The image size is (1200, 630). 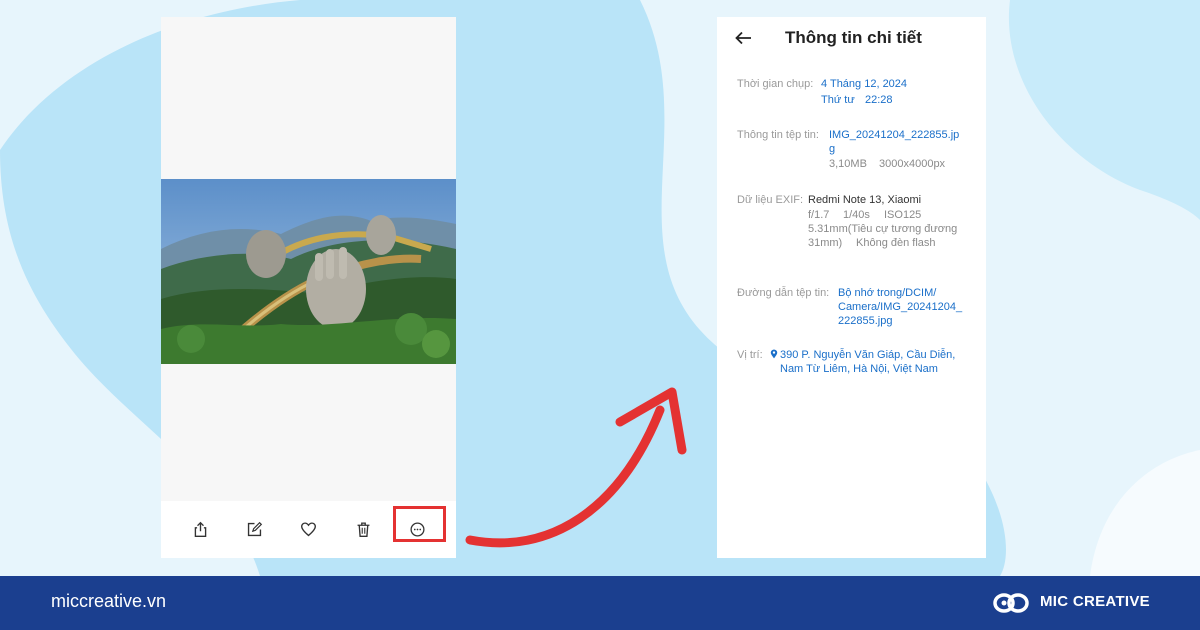 What do you see at coordinates (912, 164) in the screenshot?
I see `file-resolution: 3000x4000px` at bounding box center [912, 164].